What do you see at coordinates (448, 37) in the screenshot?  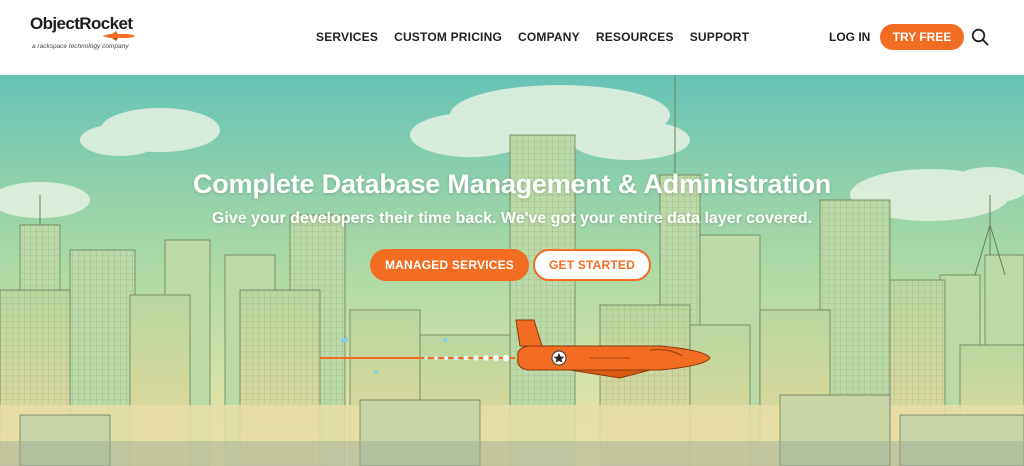 I see `nav-custom-pricing: CUSTOM PRICING` at bounding box center [448, 37].